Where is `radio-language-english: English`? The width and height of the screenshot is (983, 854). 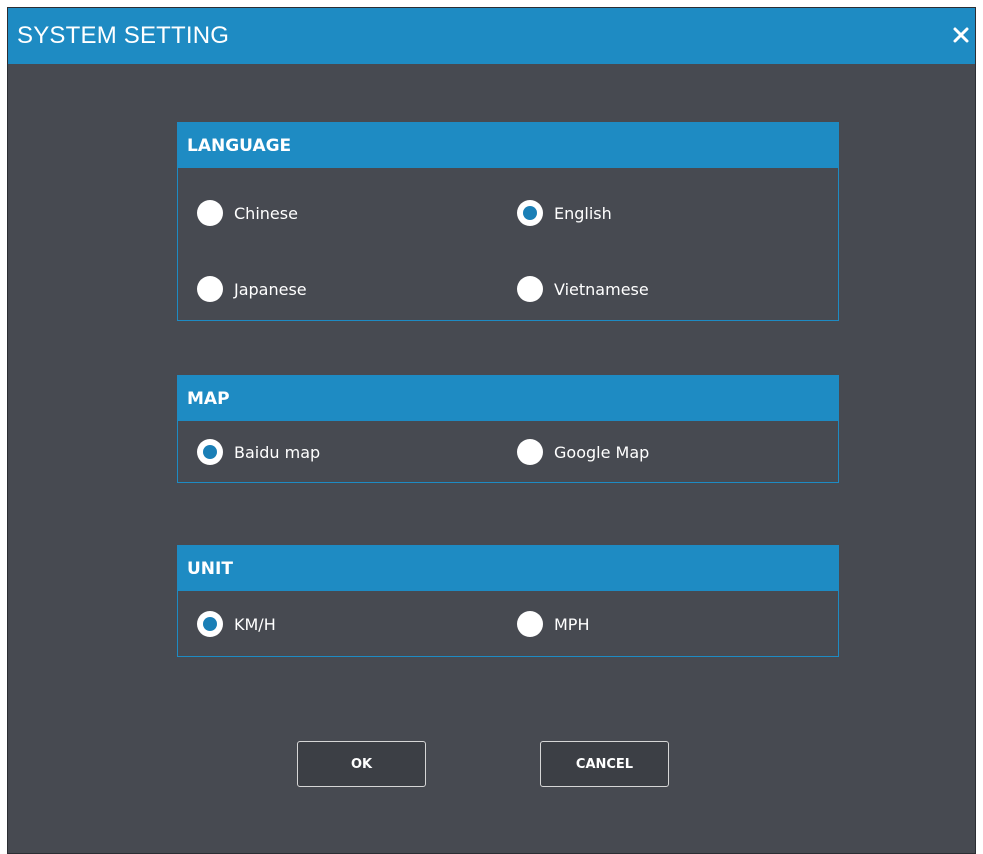 radio-language-english: English is located at coordinates (564, 213).